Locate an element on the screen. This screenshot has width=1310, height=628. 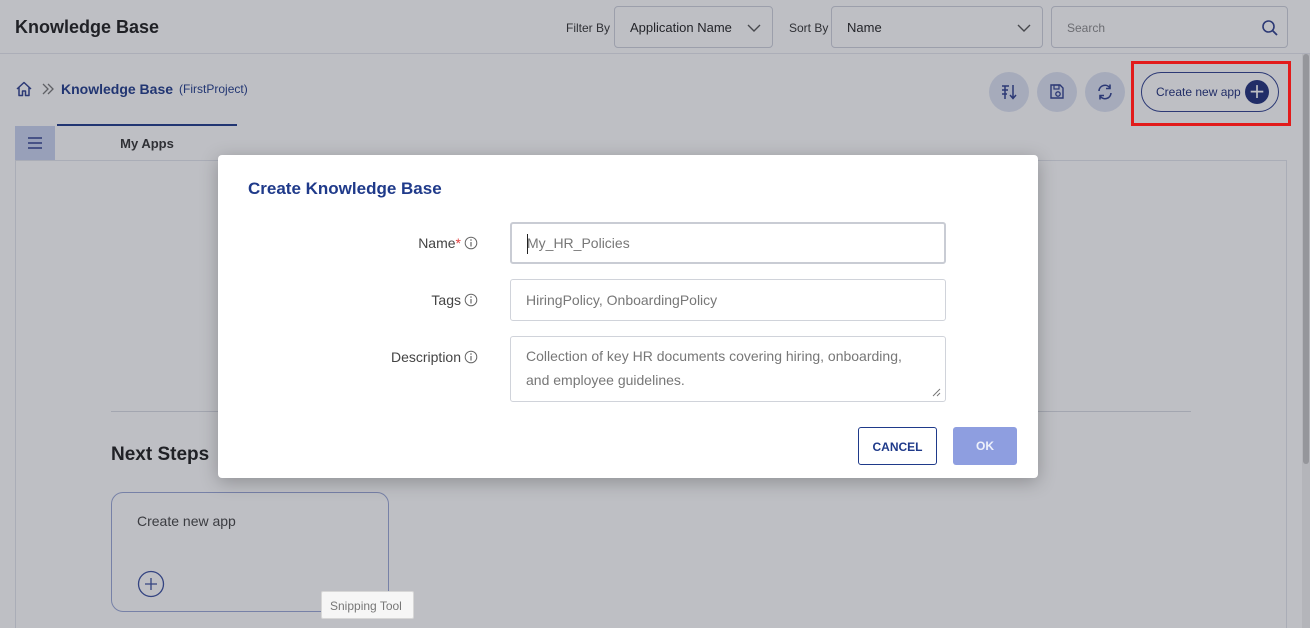
tags-value: HiringPolicy, OnboardingPolicy is located at coordinates (622, 300).